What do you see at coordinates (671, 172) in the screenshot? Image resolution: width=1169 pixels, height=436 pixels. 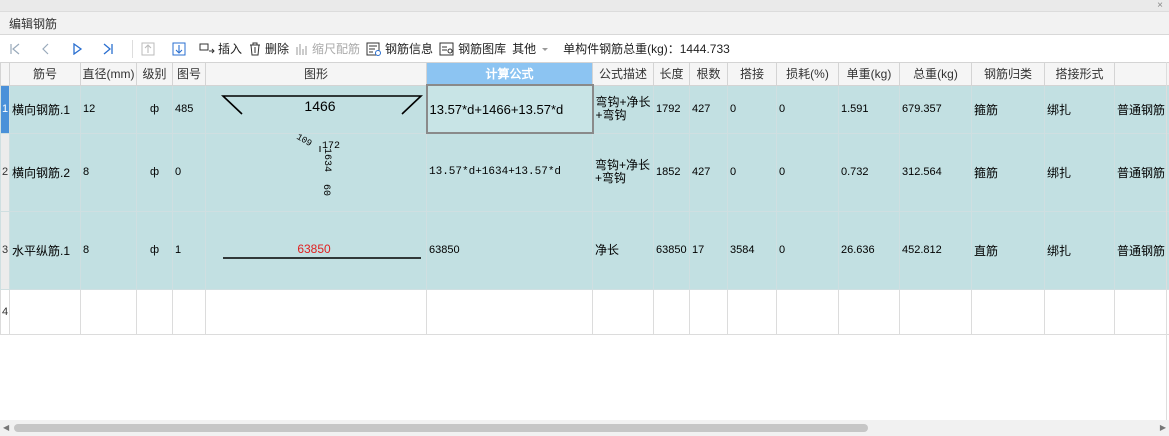 I see `length-cell: 1852` at bounding box center [671, 172].